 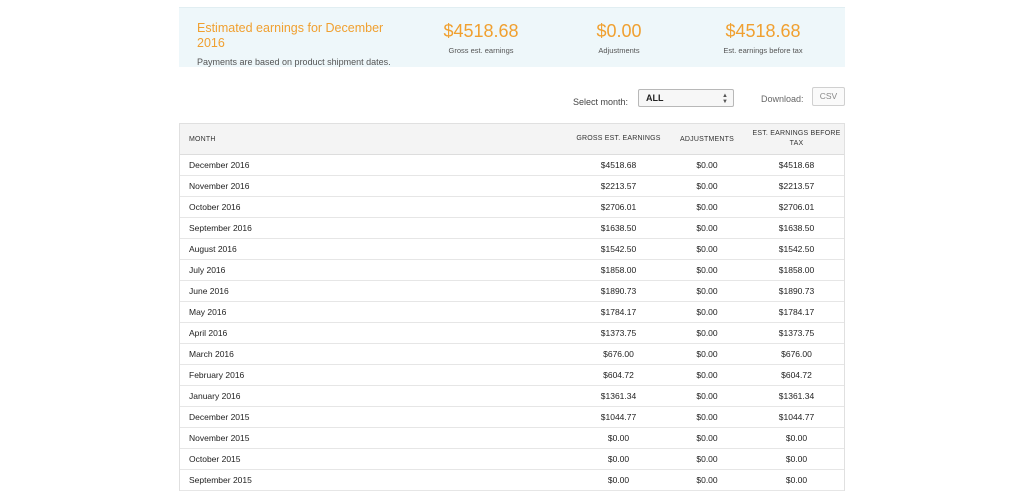 I want to click on cell-before-tax: $1542.50, so click(x=796, y=249).